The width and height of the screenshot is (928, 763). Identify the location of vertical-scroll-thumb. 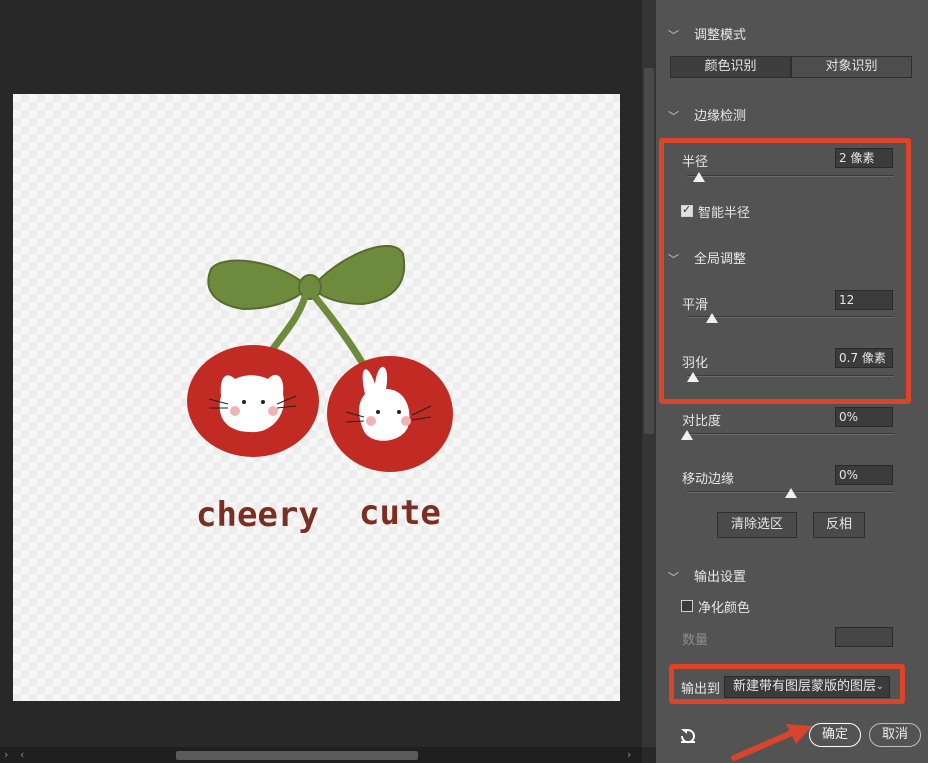
(649, 251).